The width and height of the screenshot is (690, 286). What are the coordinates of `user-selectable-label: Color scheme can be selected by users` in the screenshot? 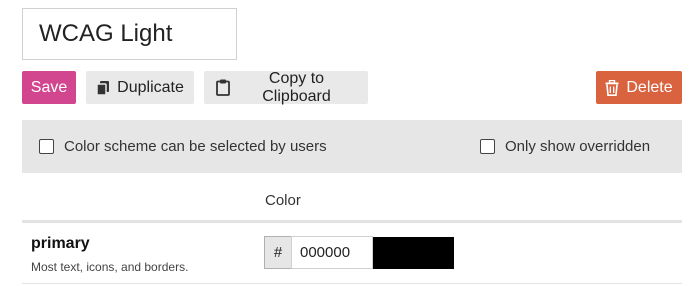 It's located at (195, 146).